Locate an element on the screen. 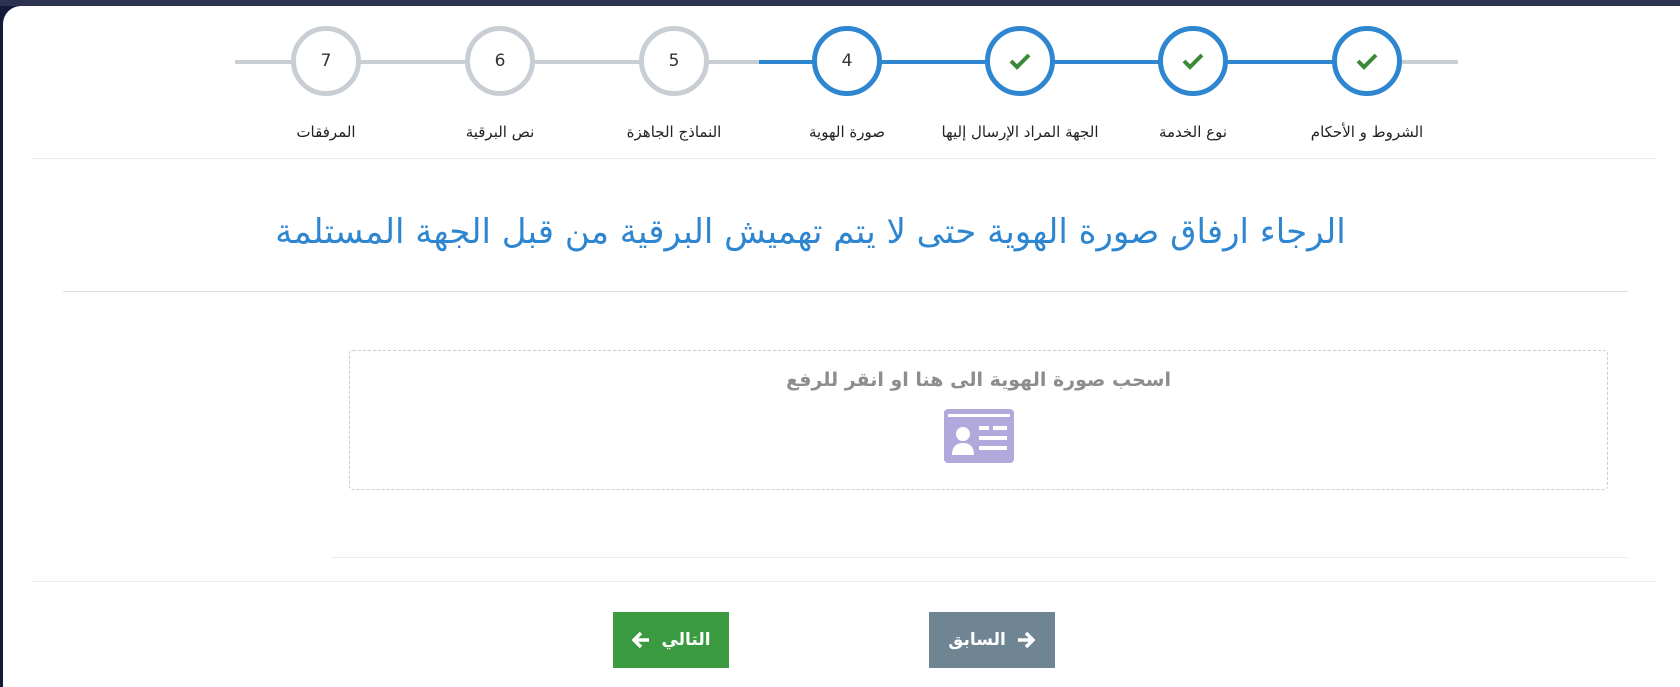  step-circle-4: 4 is located at coordinates (847, 61).